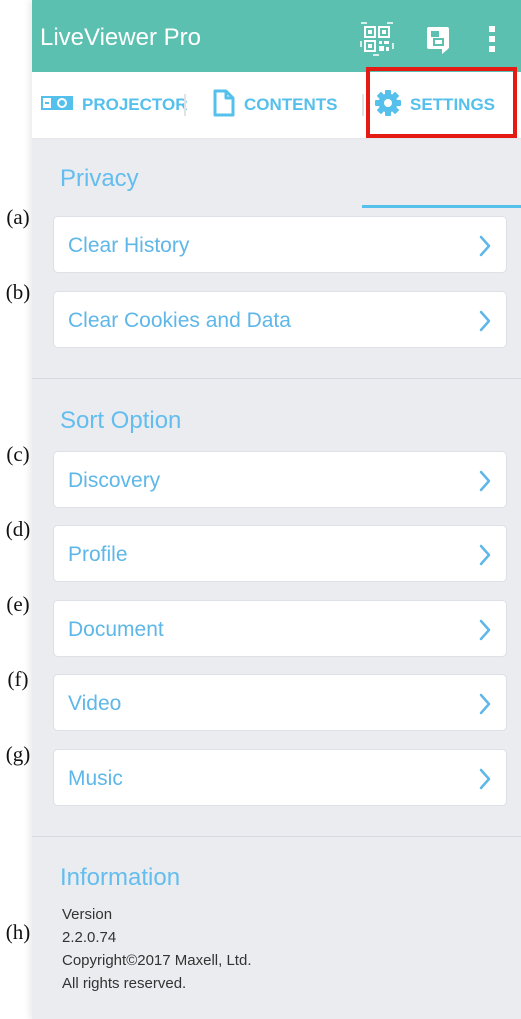 Image resolution: width=521 pixels, height=1019 pixels. I want to click on cast-screen-icon, so click(439, 42).